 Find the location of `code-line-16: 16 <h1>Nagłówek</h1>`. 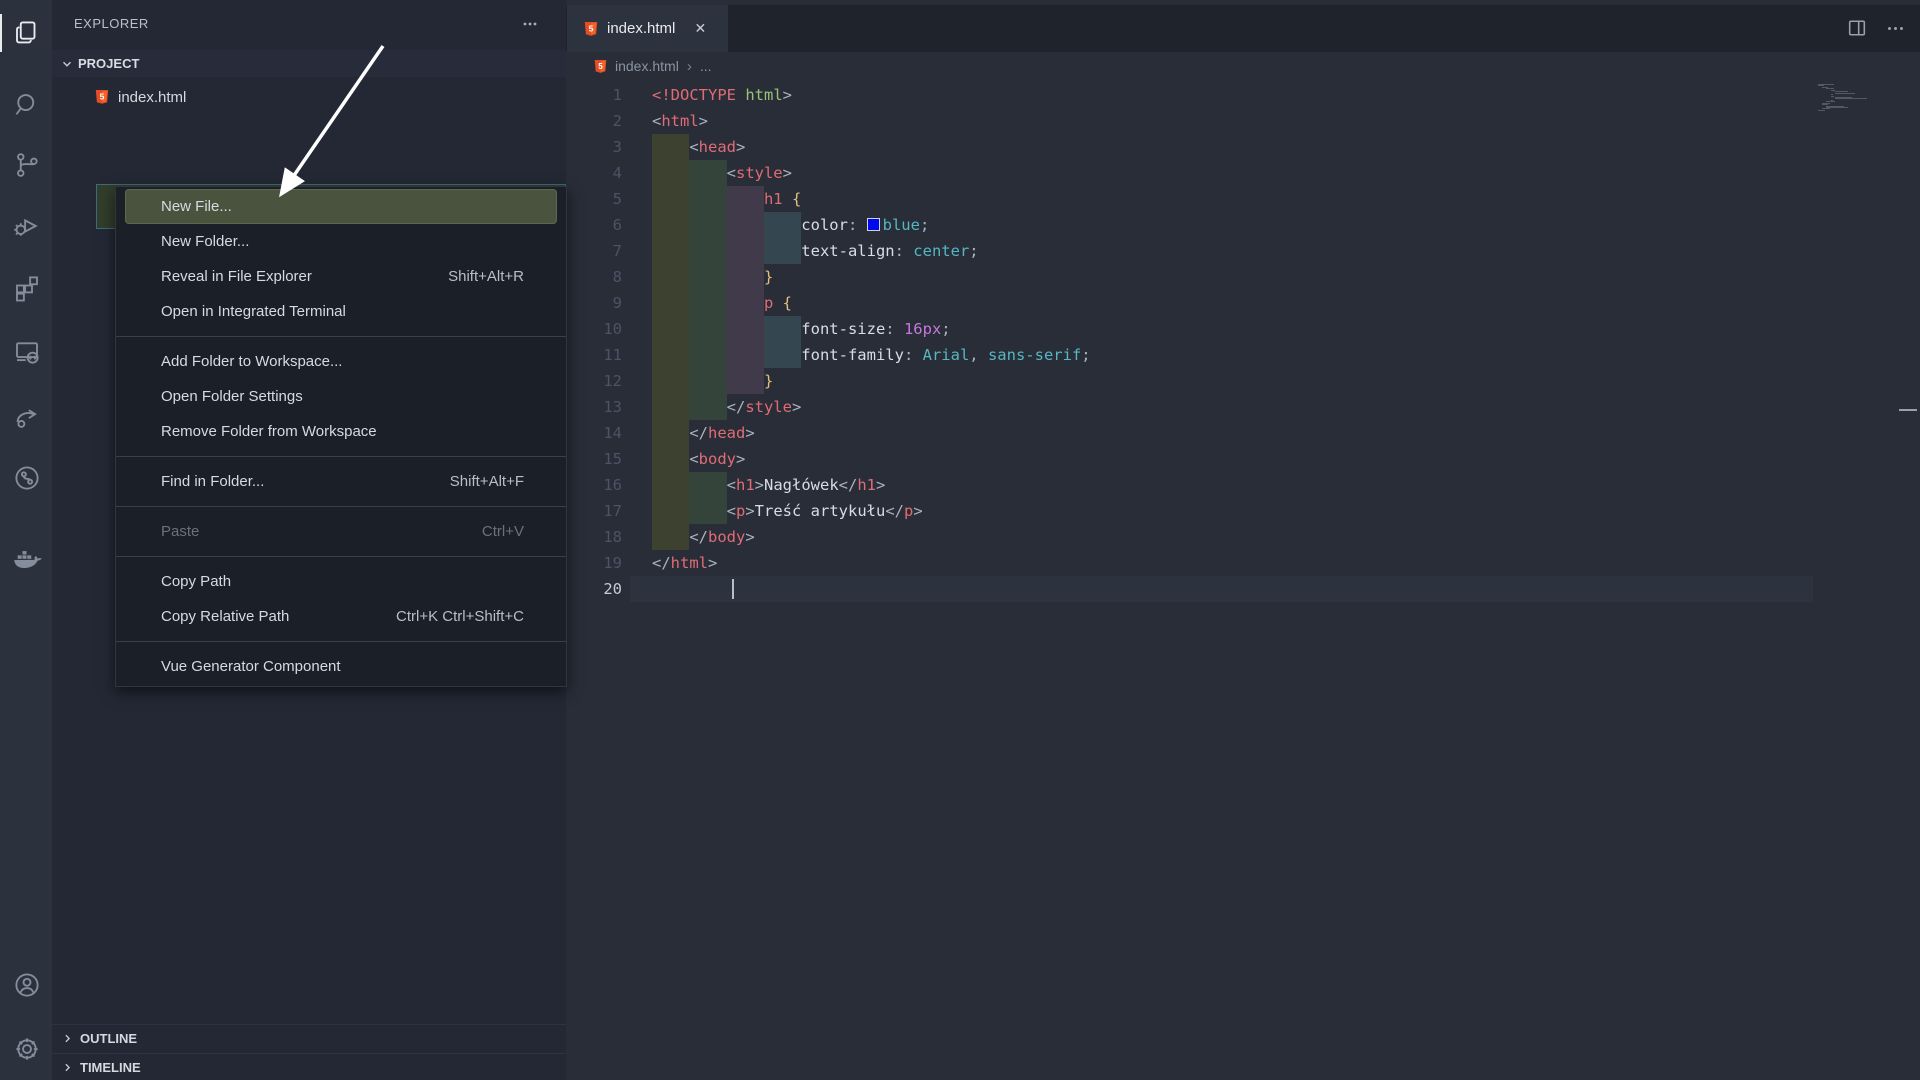

code-line-16: 16 <h1>Nagłówek</h1> is located at coordinates (1243, 485).